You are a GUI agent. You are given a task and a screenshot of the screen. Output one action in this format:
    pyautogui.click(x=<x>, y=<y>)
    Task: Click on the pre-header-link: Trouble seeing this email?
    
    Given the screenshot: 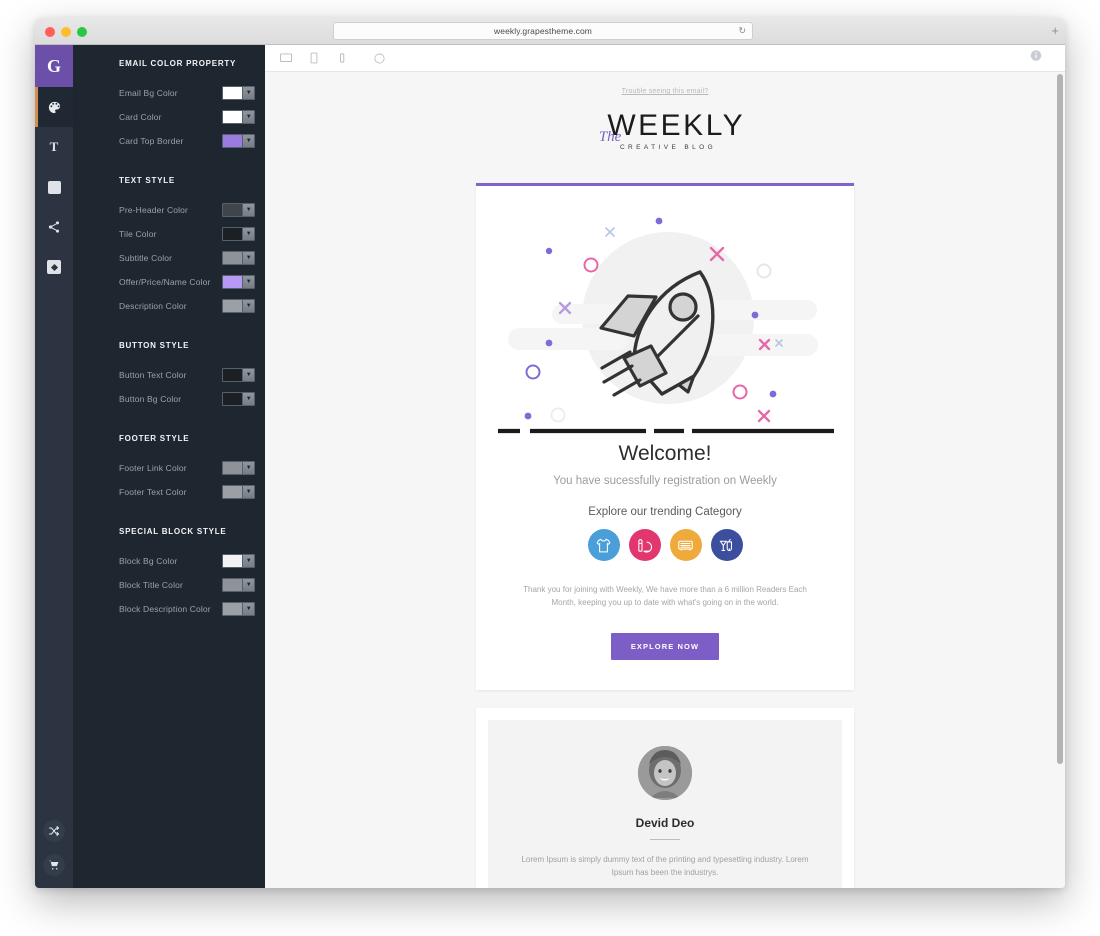 What is the action you would take?
    pyautogui.click(x=665, y=91)
    